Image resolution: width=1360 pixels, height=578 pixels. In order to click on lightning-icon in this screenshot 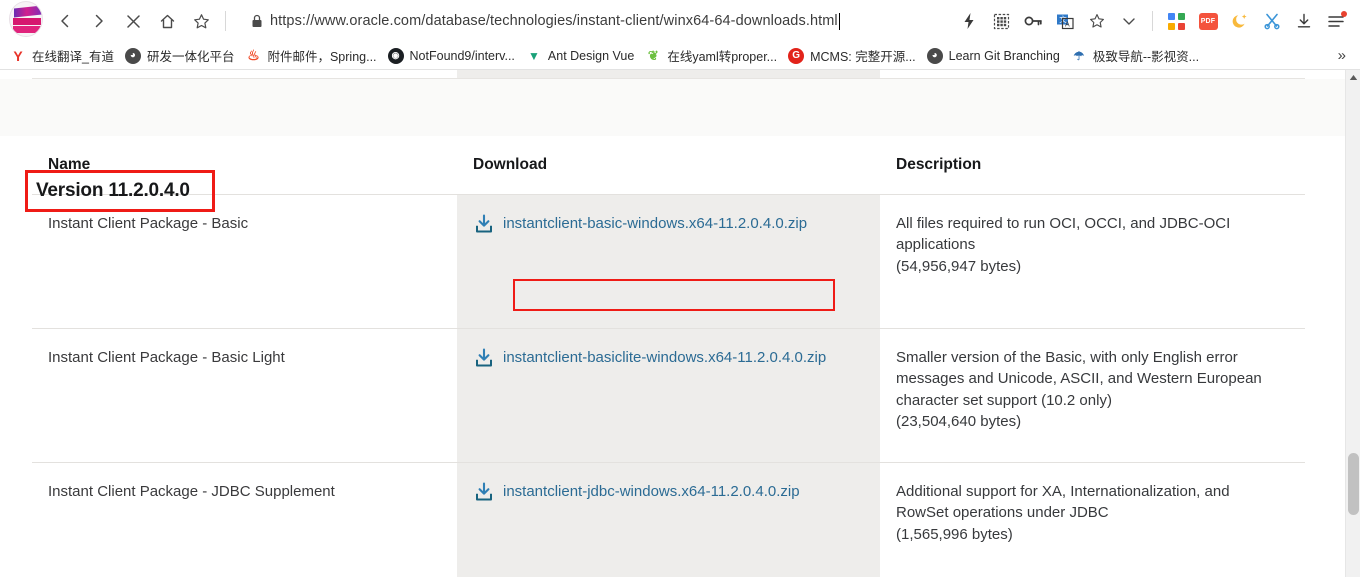, I will do `click(969, 21)`.